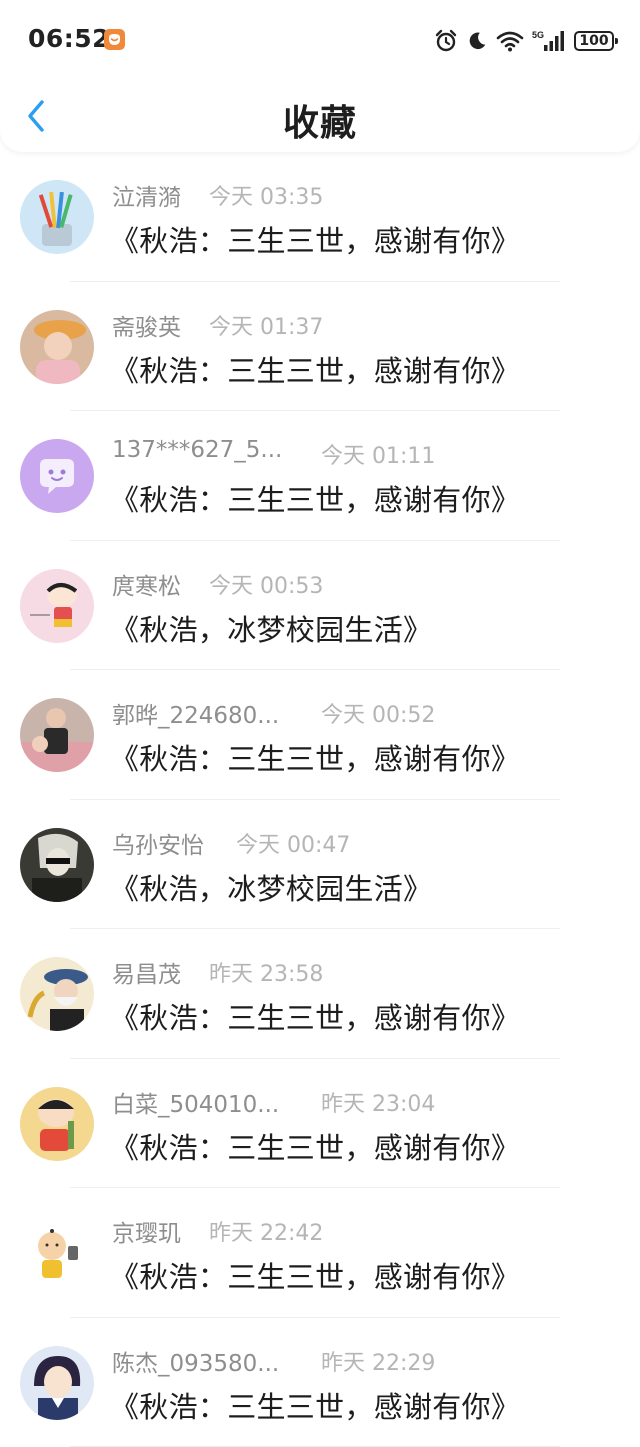 The image size is (640, 1447). What do you see at coordinates (320, 217) in the screenshot?
I see `list-item: 泣清漪 今天 03:35 《秋浩：三生三世，感谢有你》` at bounding box center [320, 217].